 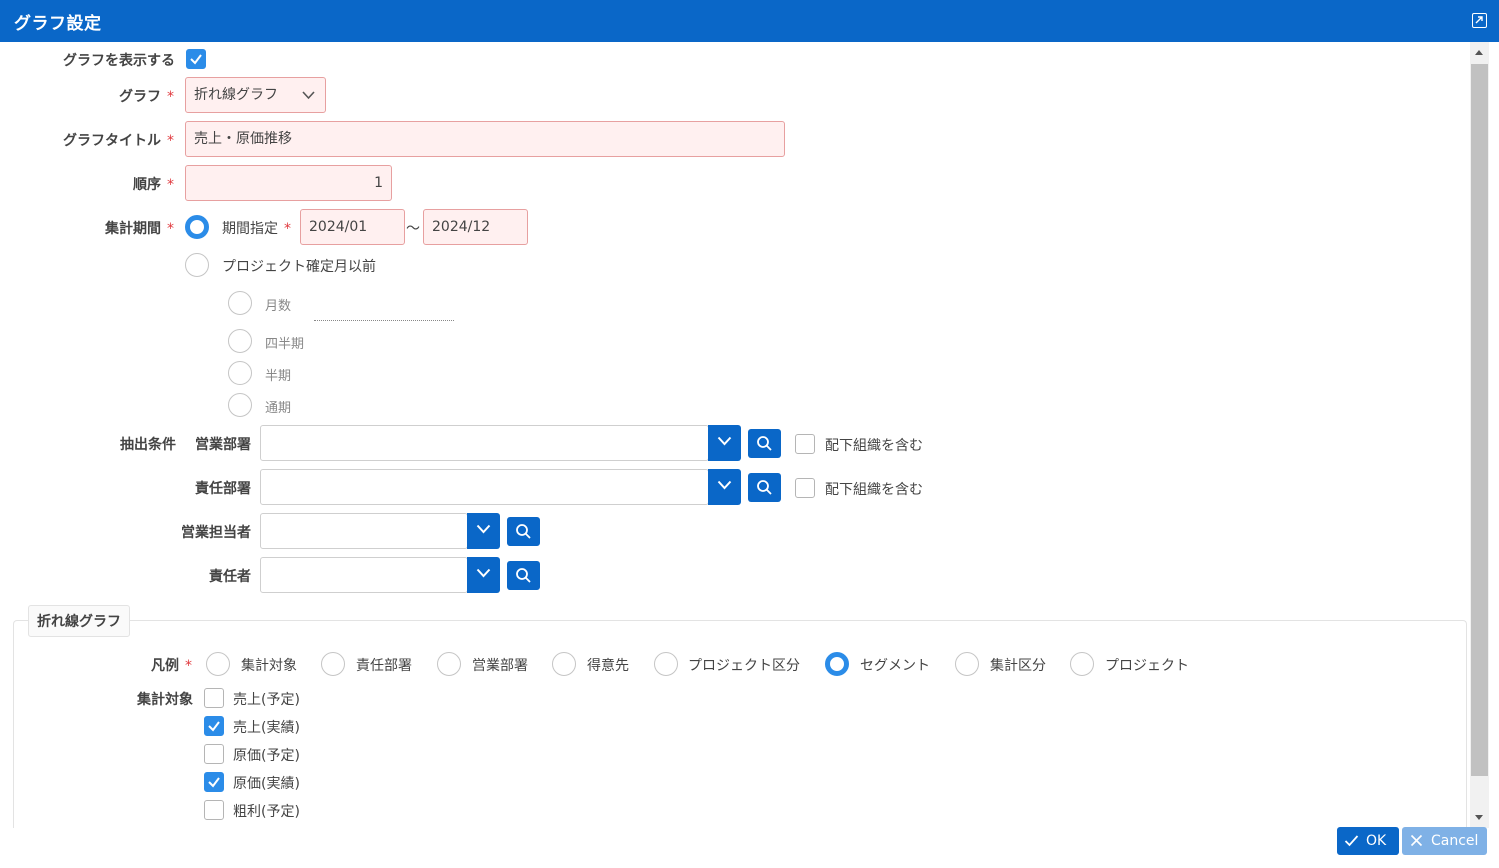 I want to click on period-to-value: 2024/12, so click(x=461, y=227).